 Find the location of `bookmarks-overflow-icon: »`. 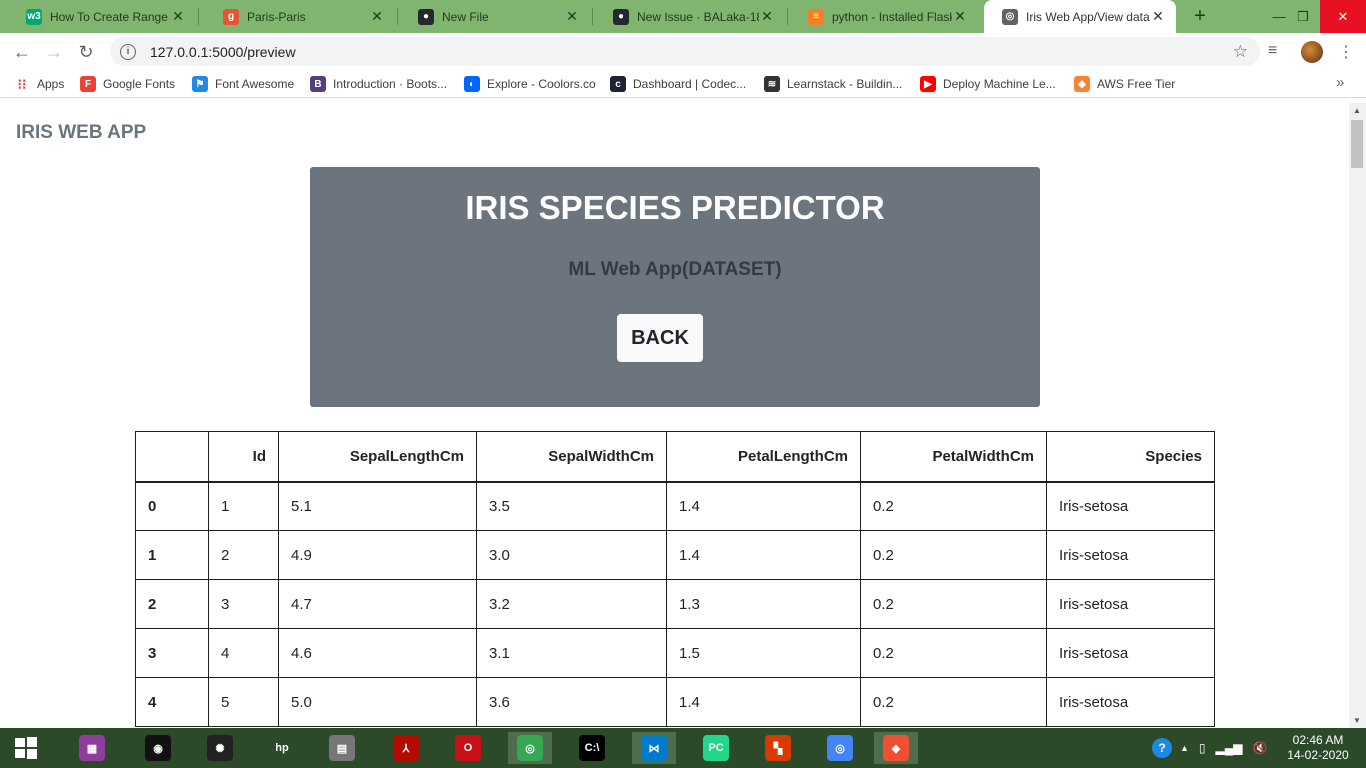

bookmarks-overflow-icon: » is located at coordinates (1340, 82).